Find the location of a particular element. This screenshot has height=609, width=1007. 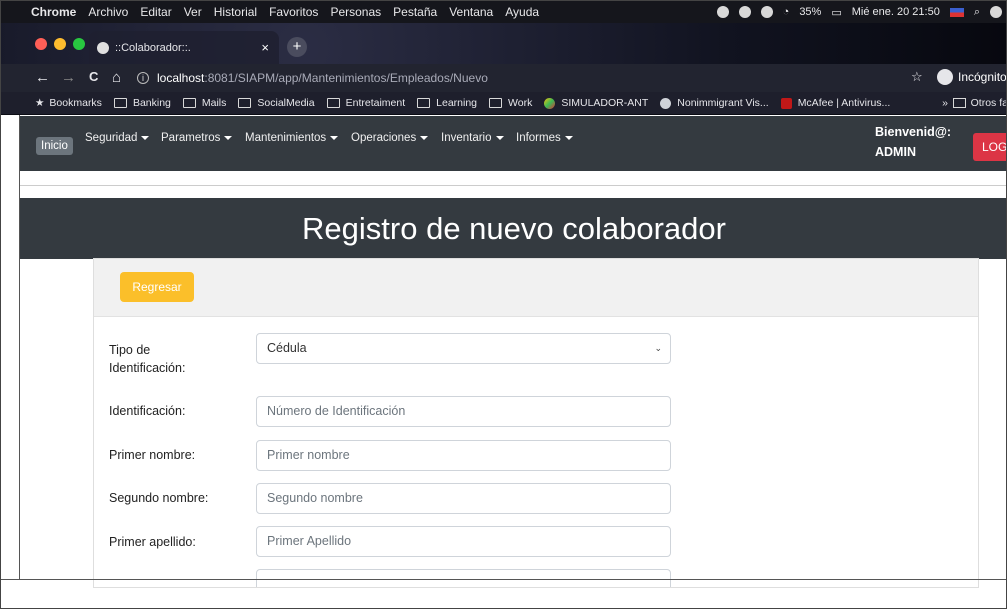

bookmark-label: Bookmarks is located at coordinates (75, 103).